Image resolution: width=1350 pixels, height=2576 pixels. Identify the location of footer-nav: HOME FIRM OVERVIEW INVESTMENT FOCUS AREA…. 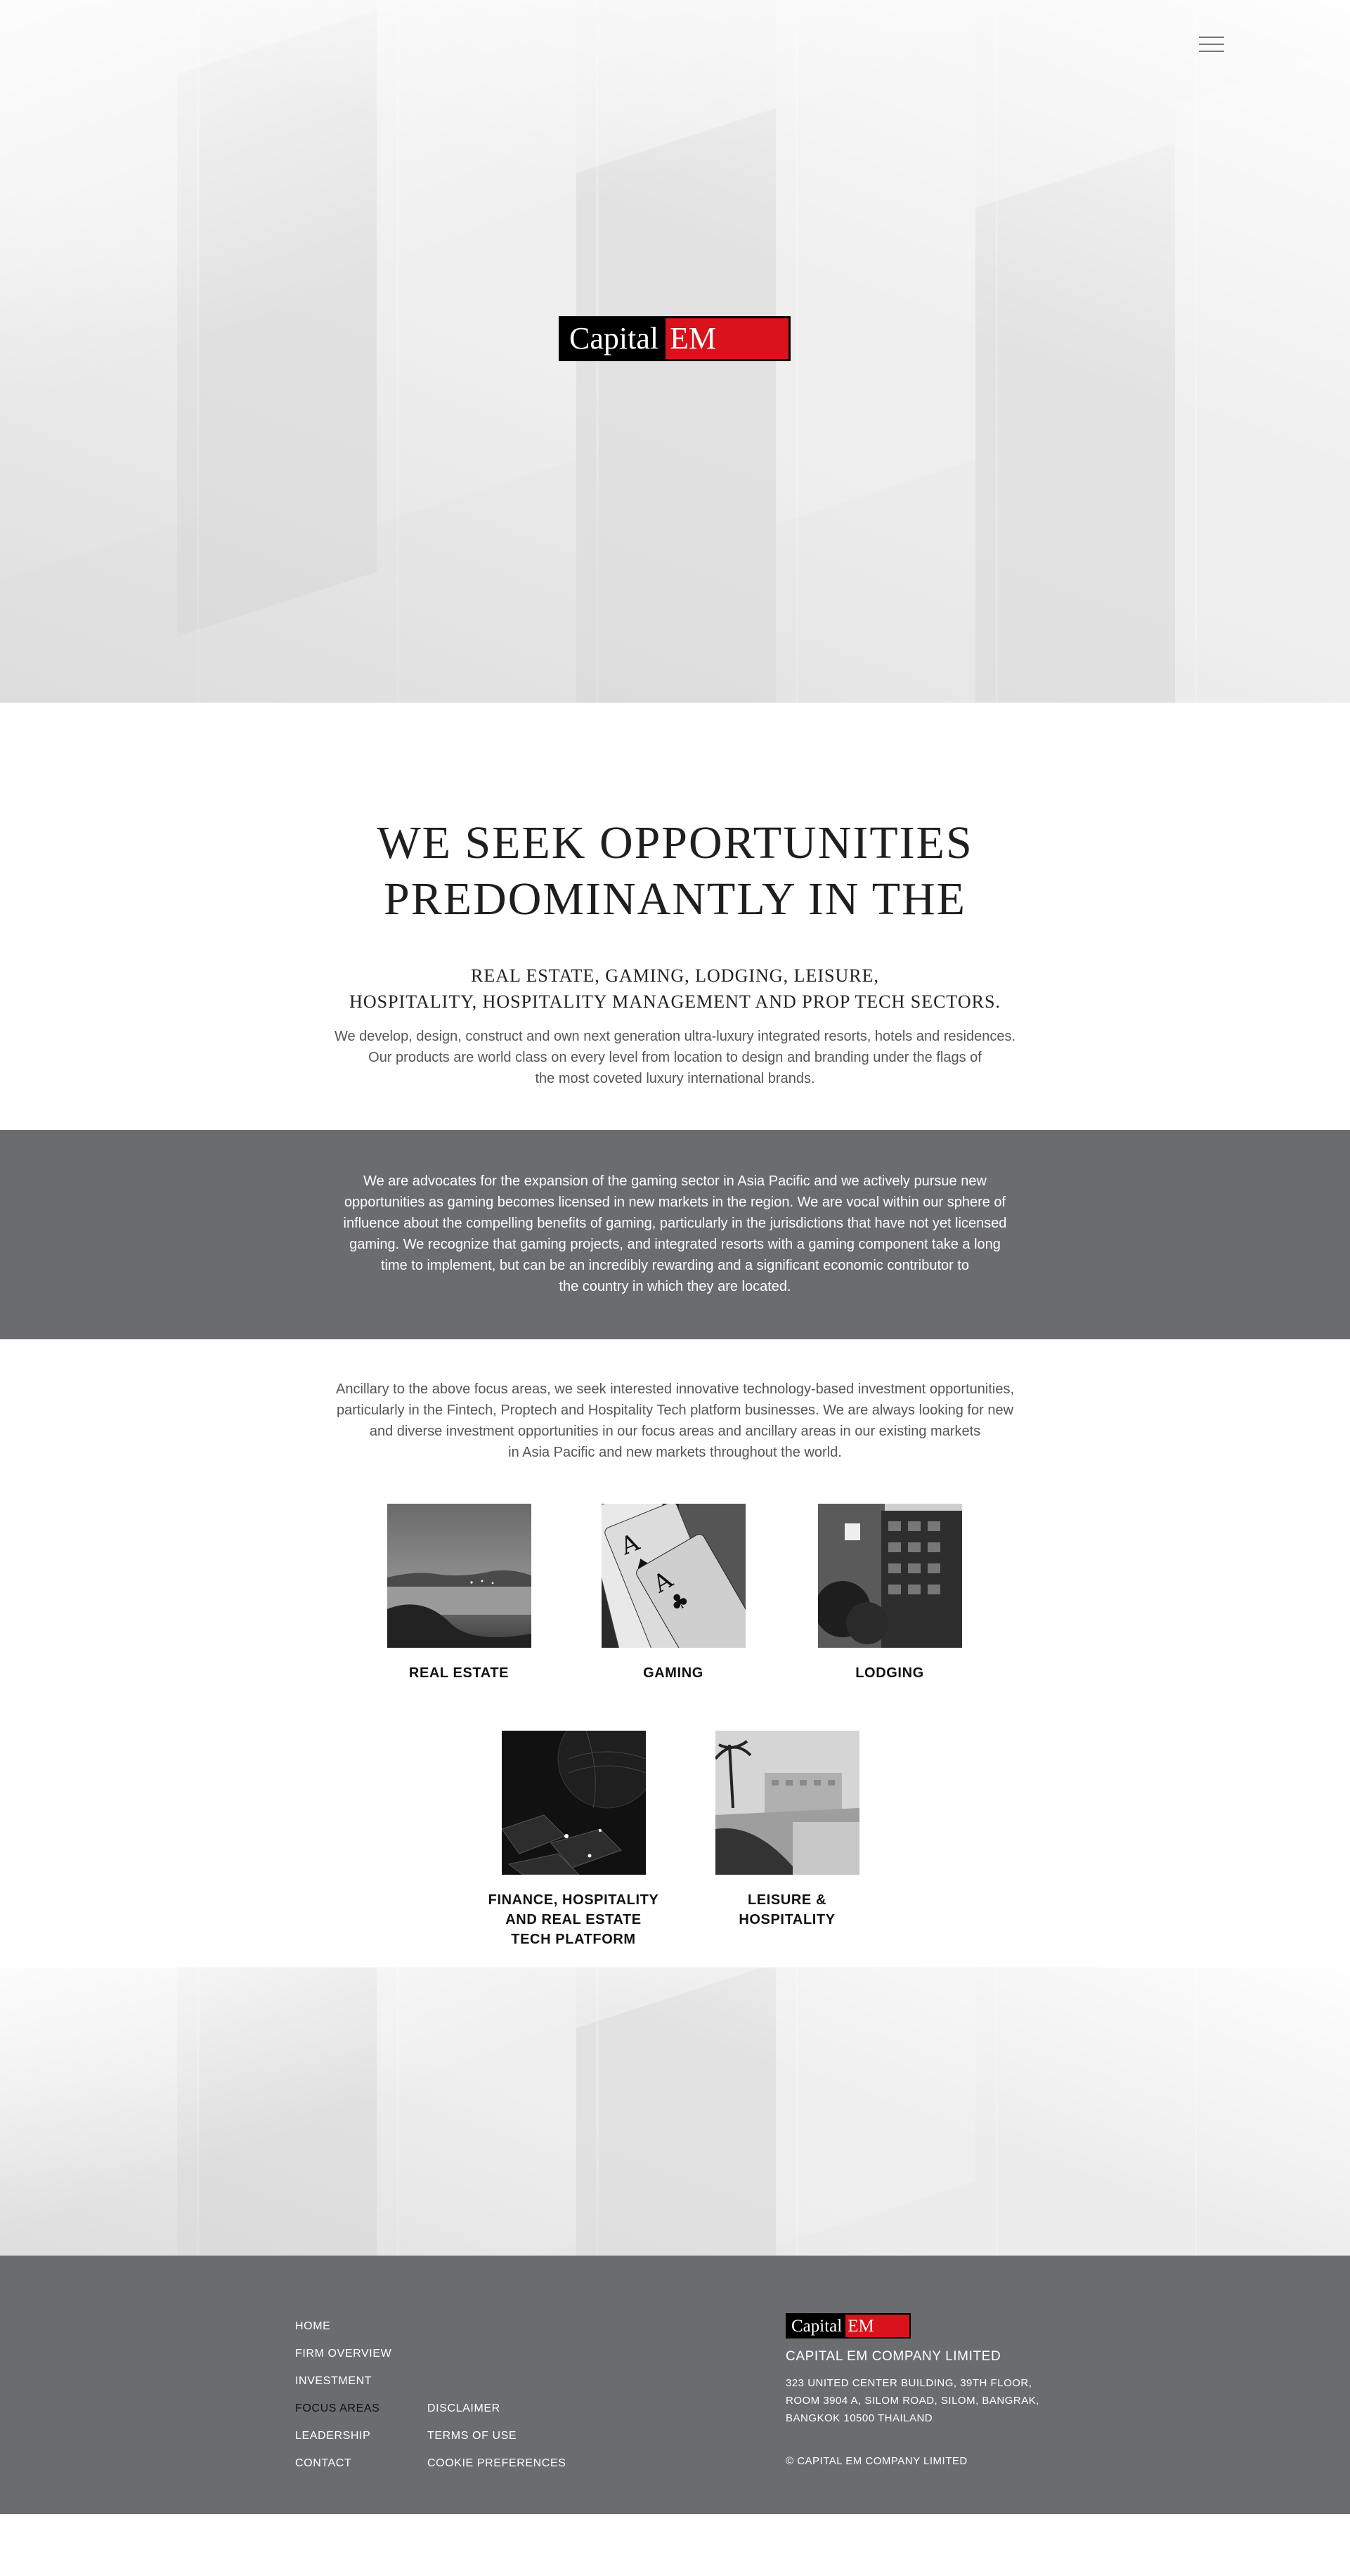
(343, 2402).